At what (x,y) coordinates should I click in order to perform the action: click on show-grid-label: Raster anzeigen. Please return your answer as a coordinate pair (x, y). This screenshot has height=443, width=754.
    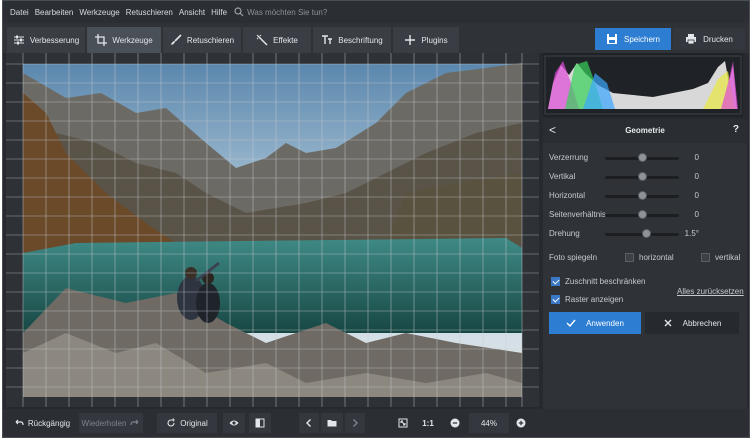
    Looking at the image, I should click on (594, 299).